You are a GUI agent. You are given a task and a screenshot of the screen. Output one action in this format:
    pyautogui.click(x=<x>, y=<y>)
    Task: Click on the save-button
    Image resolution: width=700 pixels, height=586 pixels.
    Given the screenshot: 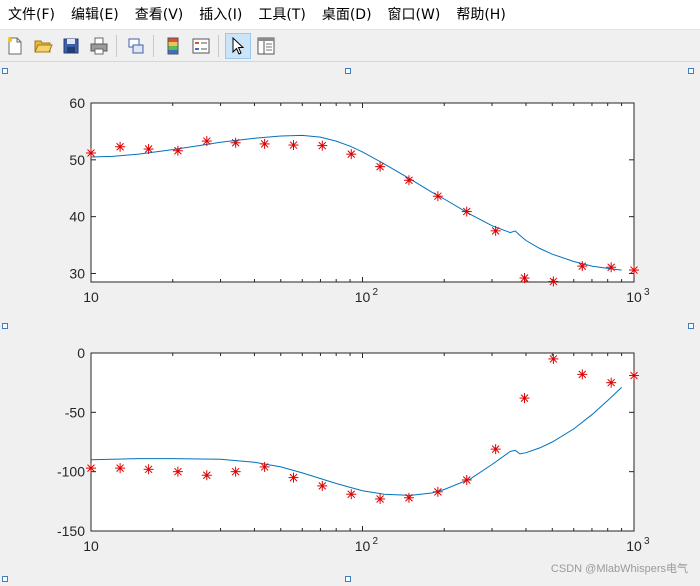 What is the action you would take?
    pyautogui.click(x=71, y=46)
    